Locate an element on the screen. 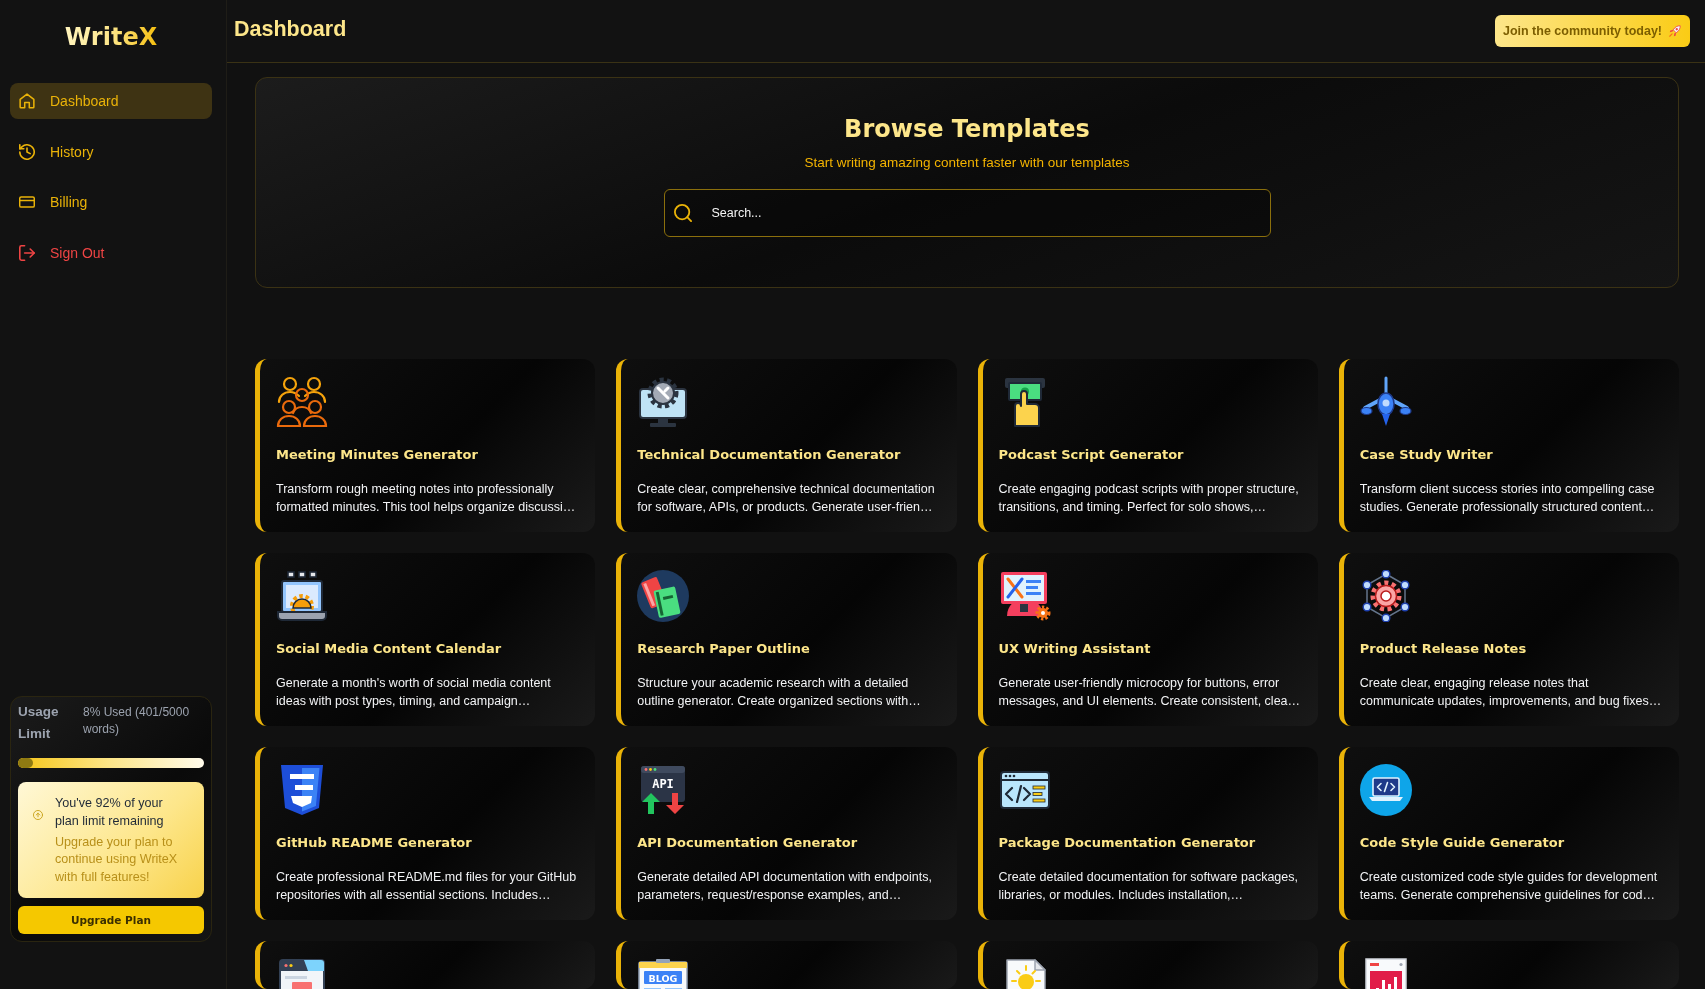 The image size is (1705, 989). books-icon is located at coordinates (663, 596).